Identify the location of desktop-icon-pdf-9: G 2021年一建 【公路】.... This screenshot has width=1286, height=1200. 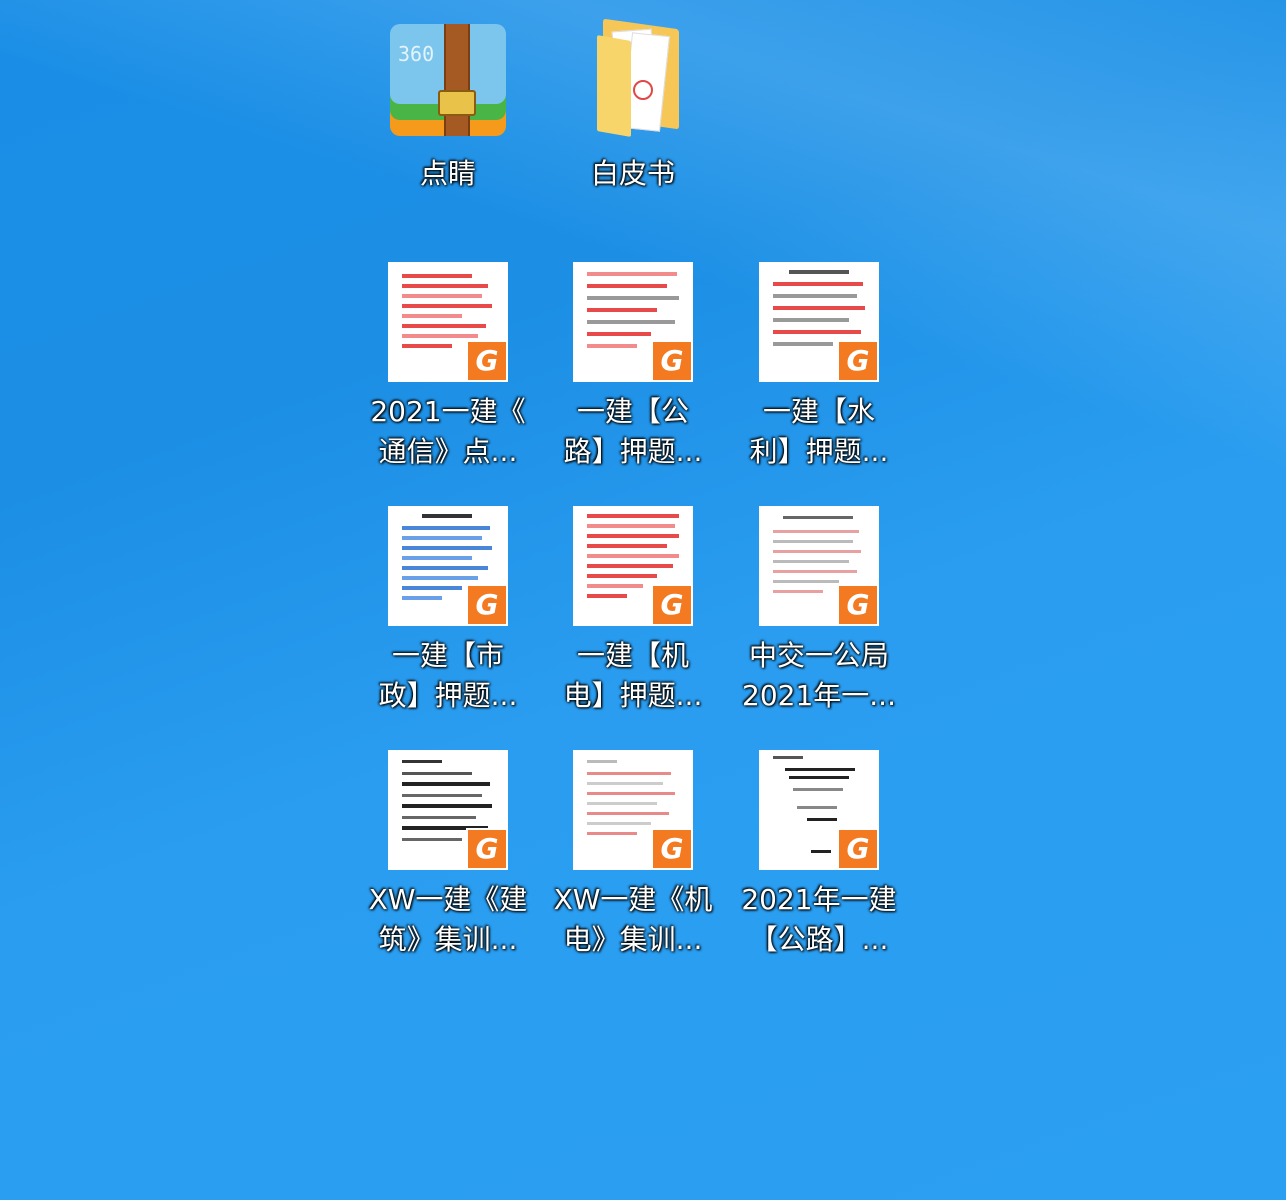
(819, 855).